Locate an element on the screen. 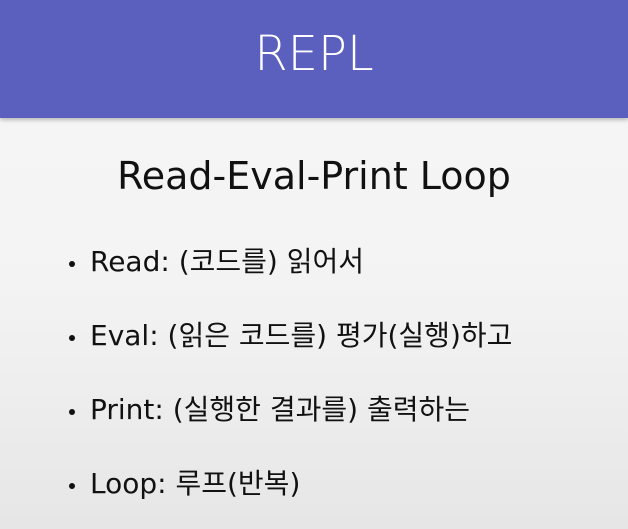  bullet-text-loop: Loop: 루프(반복) is located at coordinates (195, 483).